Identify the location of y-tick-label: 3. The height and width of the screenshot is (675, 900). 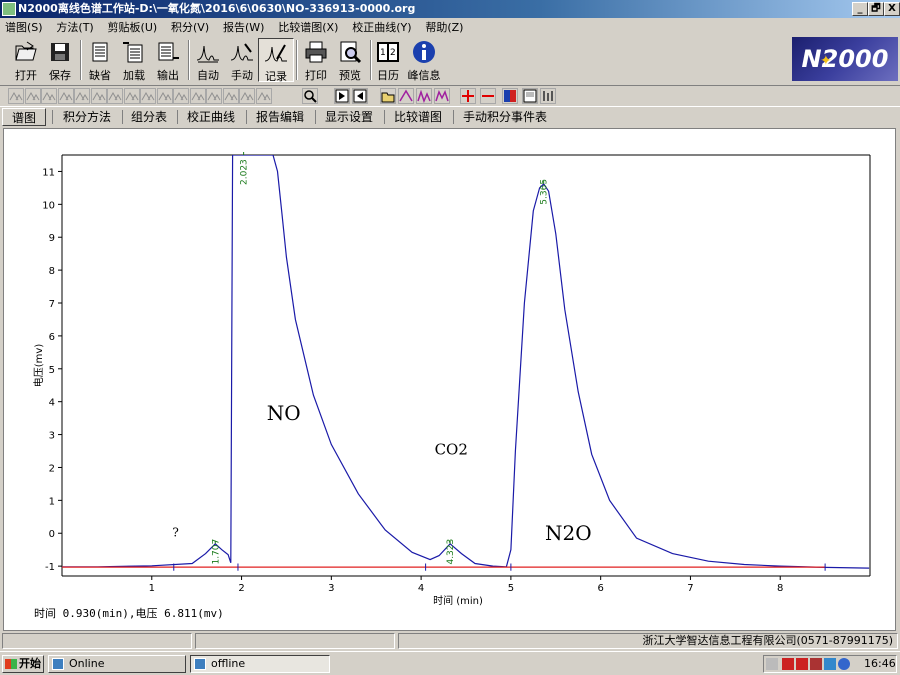
(52, 436).